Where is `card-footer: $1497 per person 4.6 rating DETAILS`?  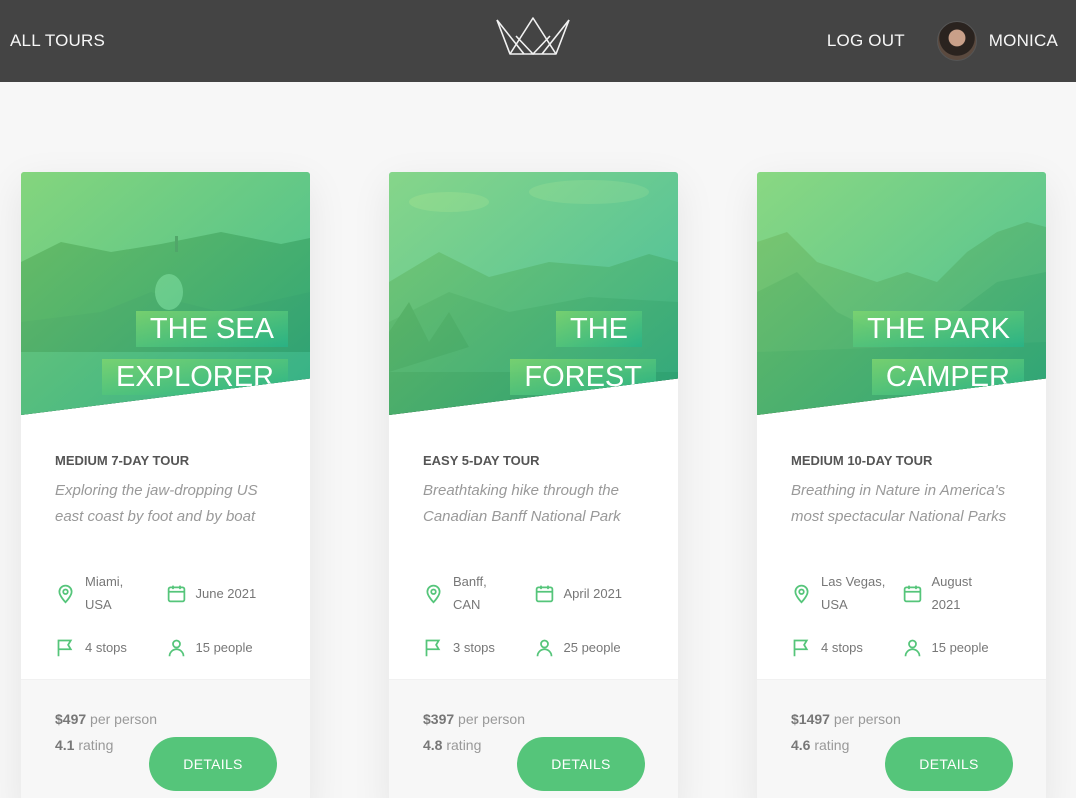 card-footer: $1497 per person 4.6 rating DETAILS is located at coordinates (901, 738).